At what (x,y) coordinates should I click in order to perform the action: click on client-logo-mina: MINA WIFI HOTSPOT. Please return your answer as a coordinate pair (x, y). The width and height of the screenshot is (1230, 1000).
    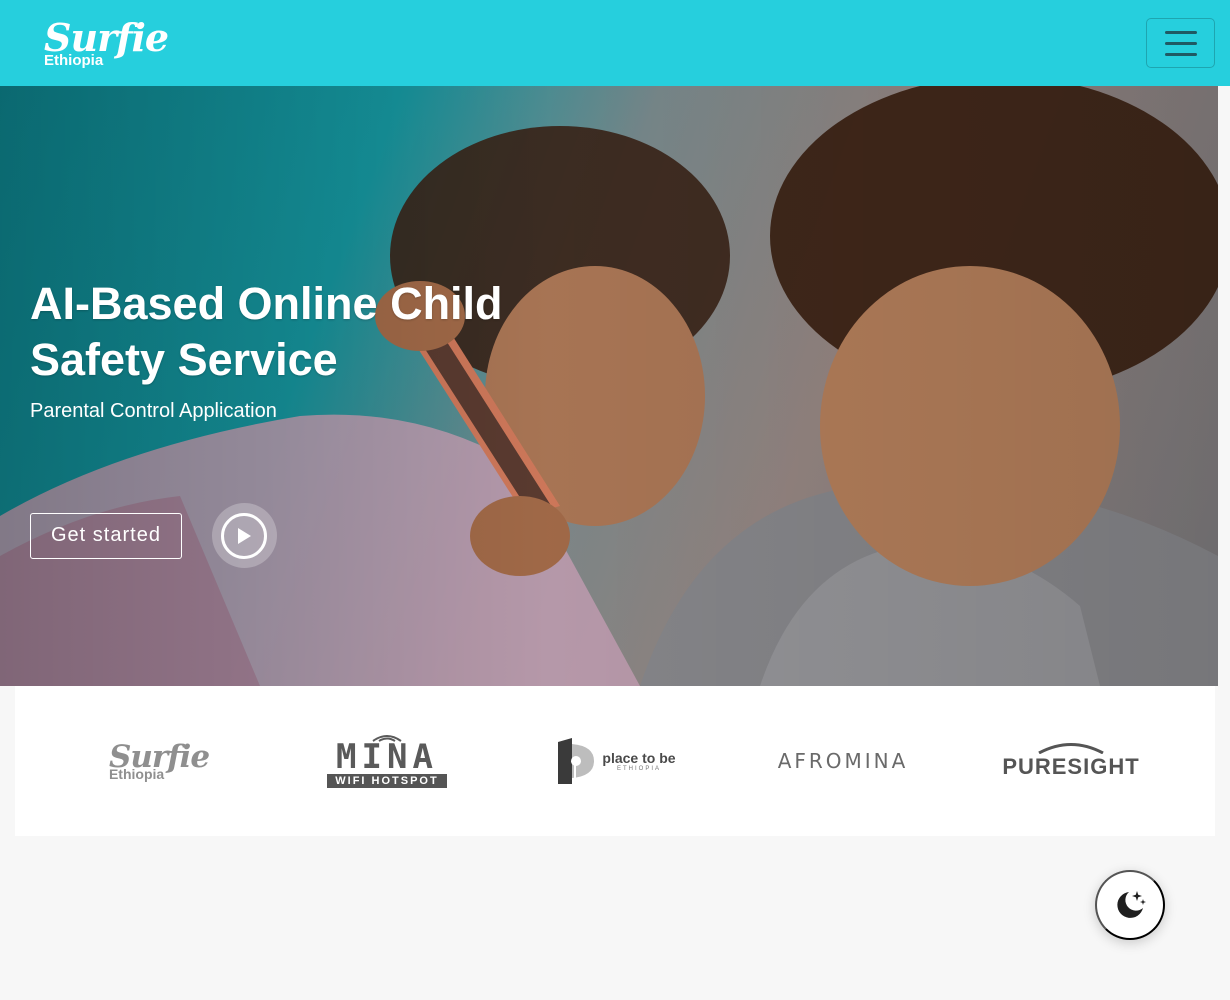
    Looking at the image, I should click on (387, 761).